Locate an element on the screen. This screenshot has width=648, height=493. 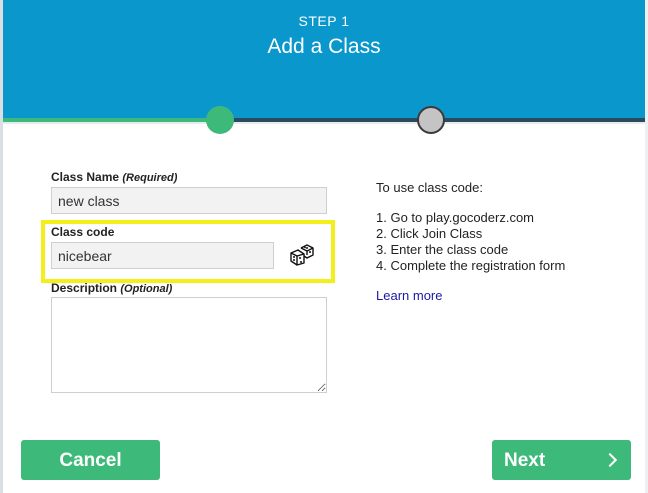
instruction-step: 1. Go to play.gocoderz.com is located at coordinates (455, 217).